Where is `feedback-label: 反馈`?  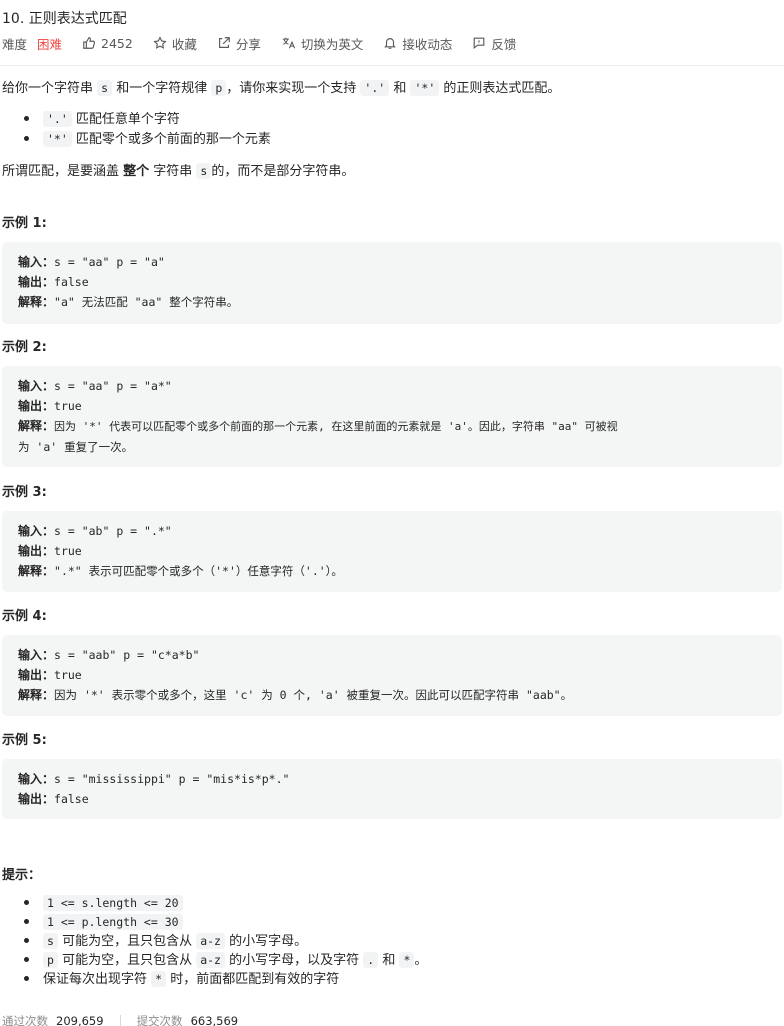
feedback-label: 反馈 is located at coordinates (504, 44).